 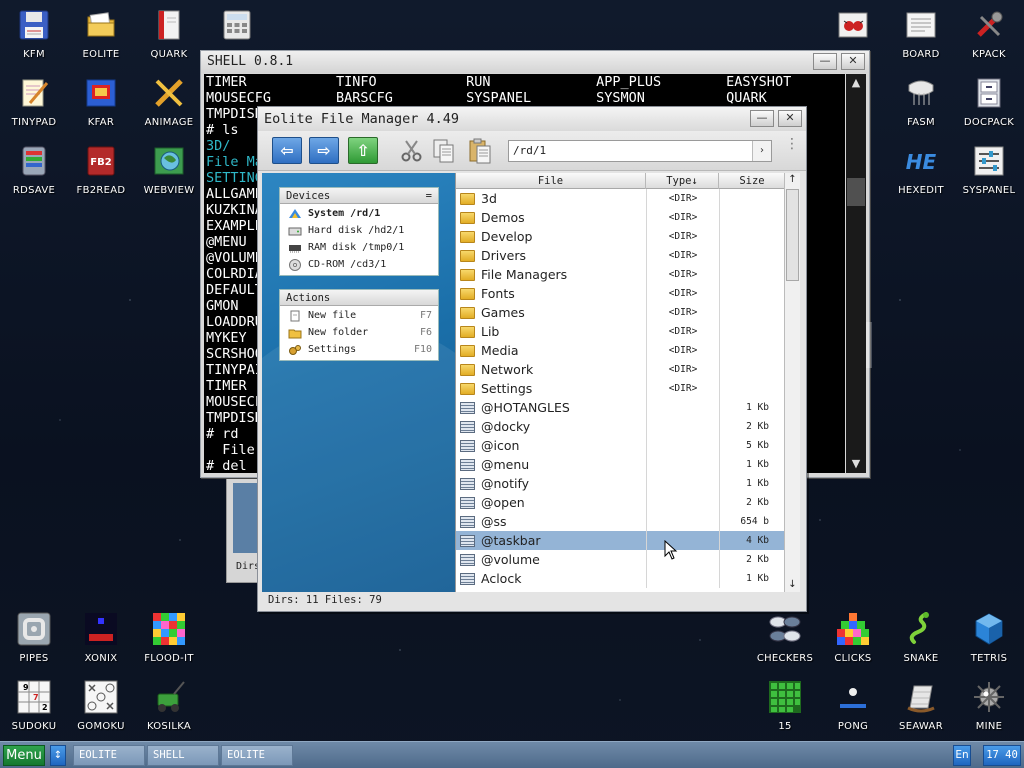 I want to click on copy-icon, so click(x=444, y=151).